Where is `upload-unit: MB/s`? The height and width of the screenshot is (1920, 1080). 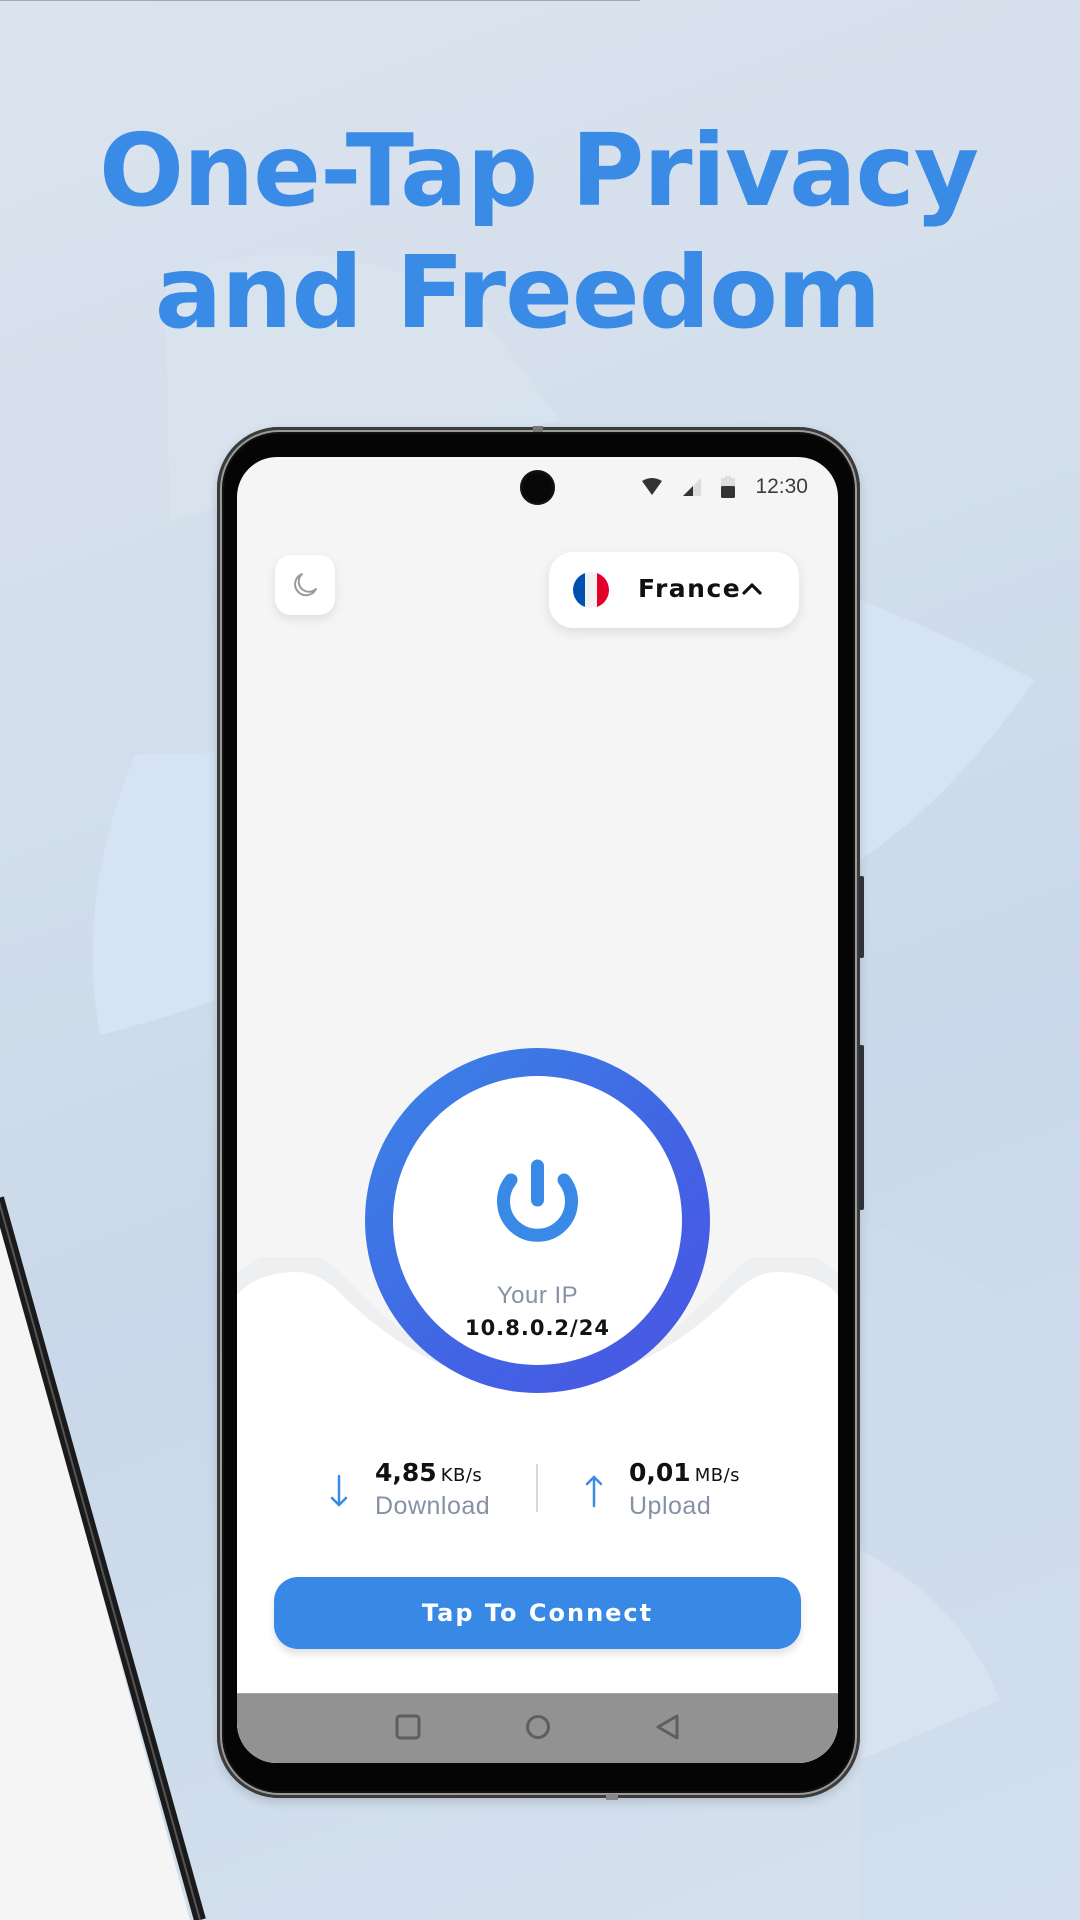
upload-unit: MB/s is located at coordinates (717, 1475).